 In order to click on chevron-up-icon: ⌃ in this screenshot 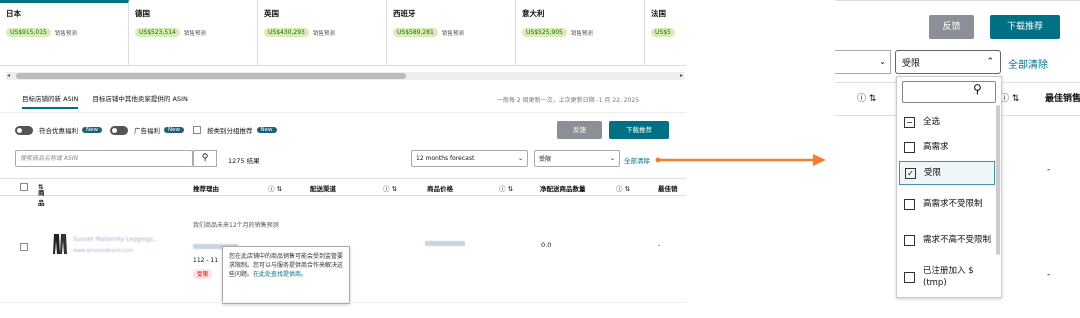, I will do `click(990, 62)`.